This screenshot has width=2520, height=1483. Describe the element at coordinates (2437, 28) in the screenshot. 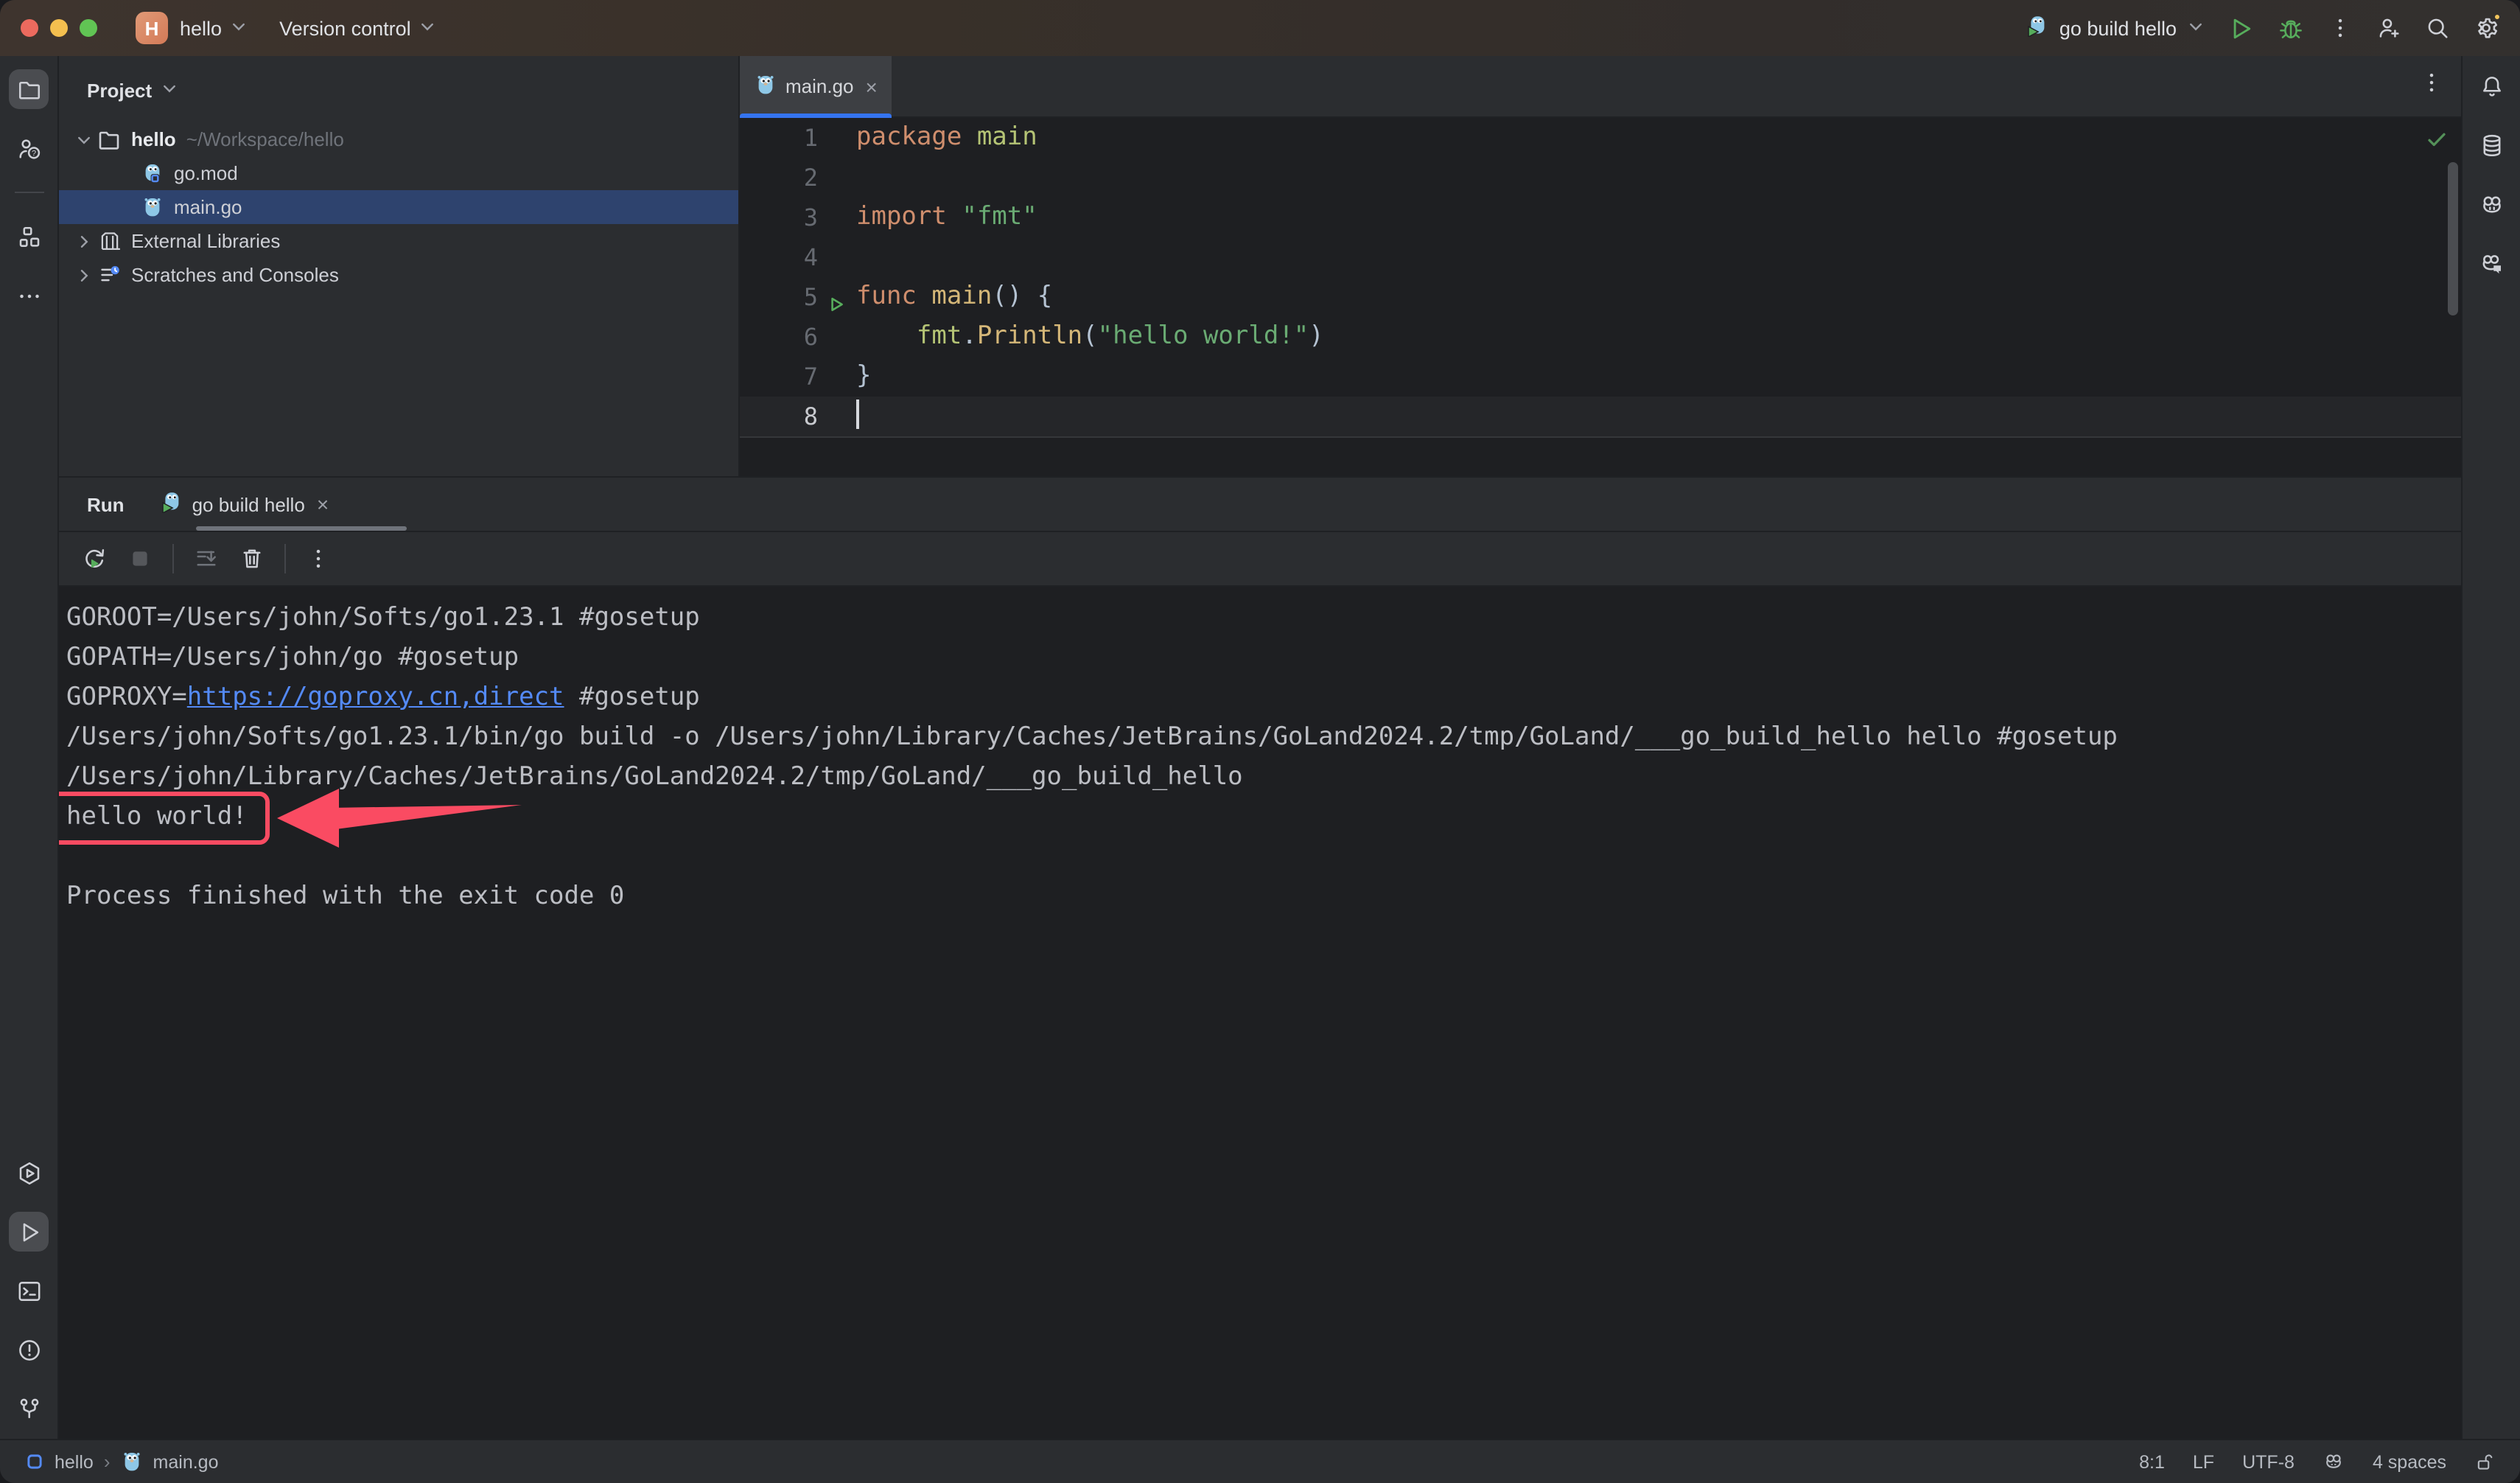

I see `search-everywhere` at that location.